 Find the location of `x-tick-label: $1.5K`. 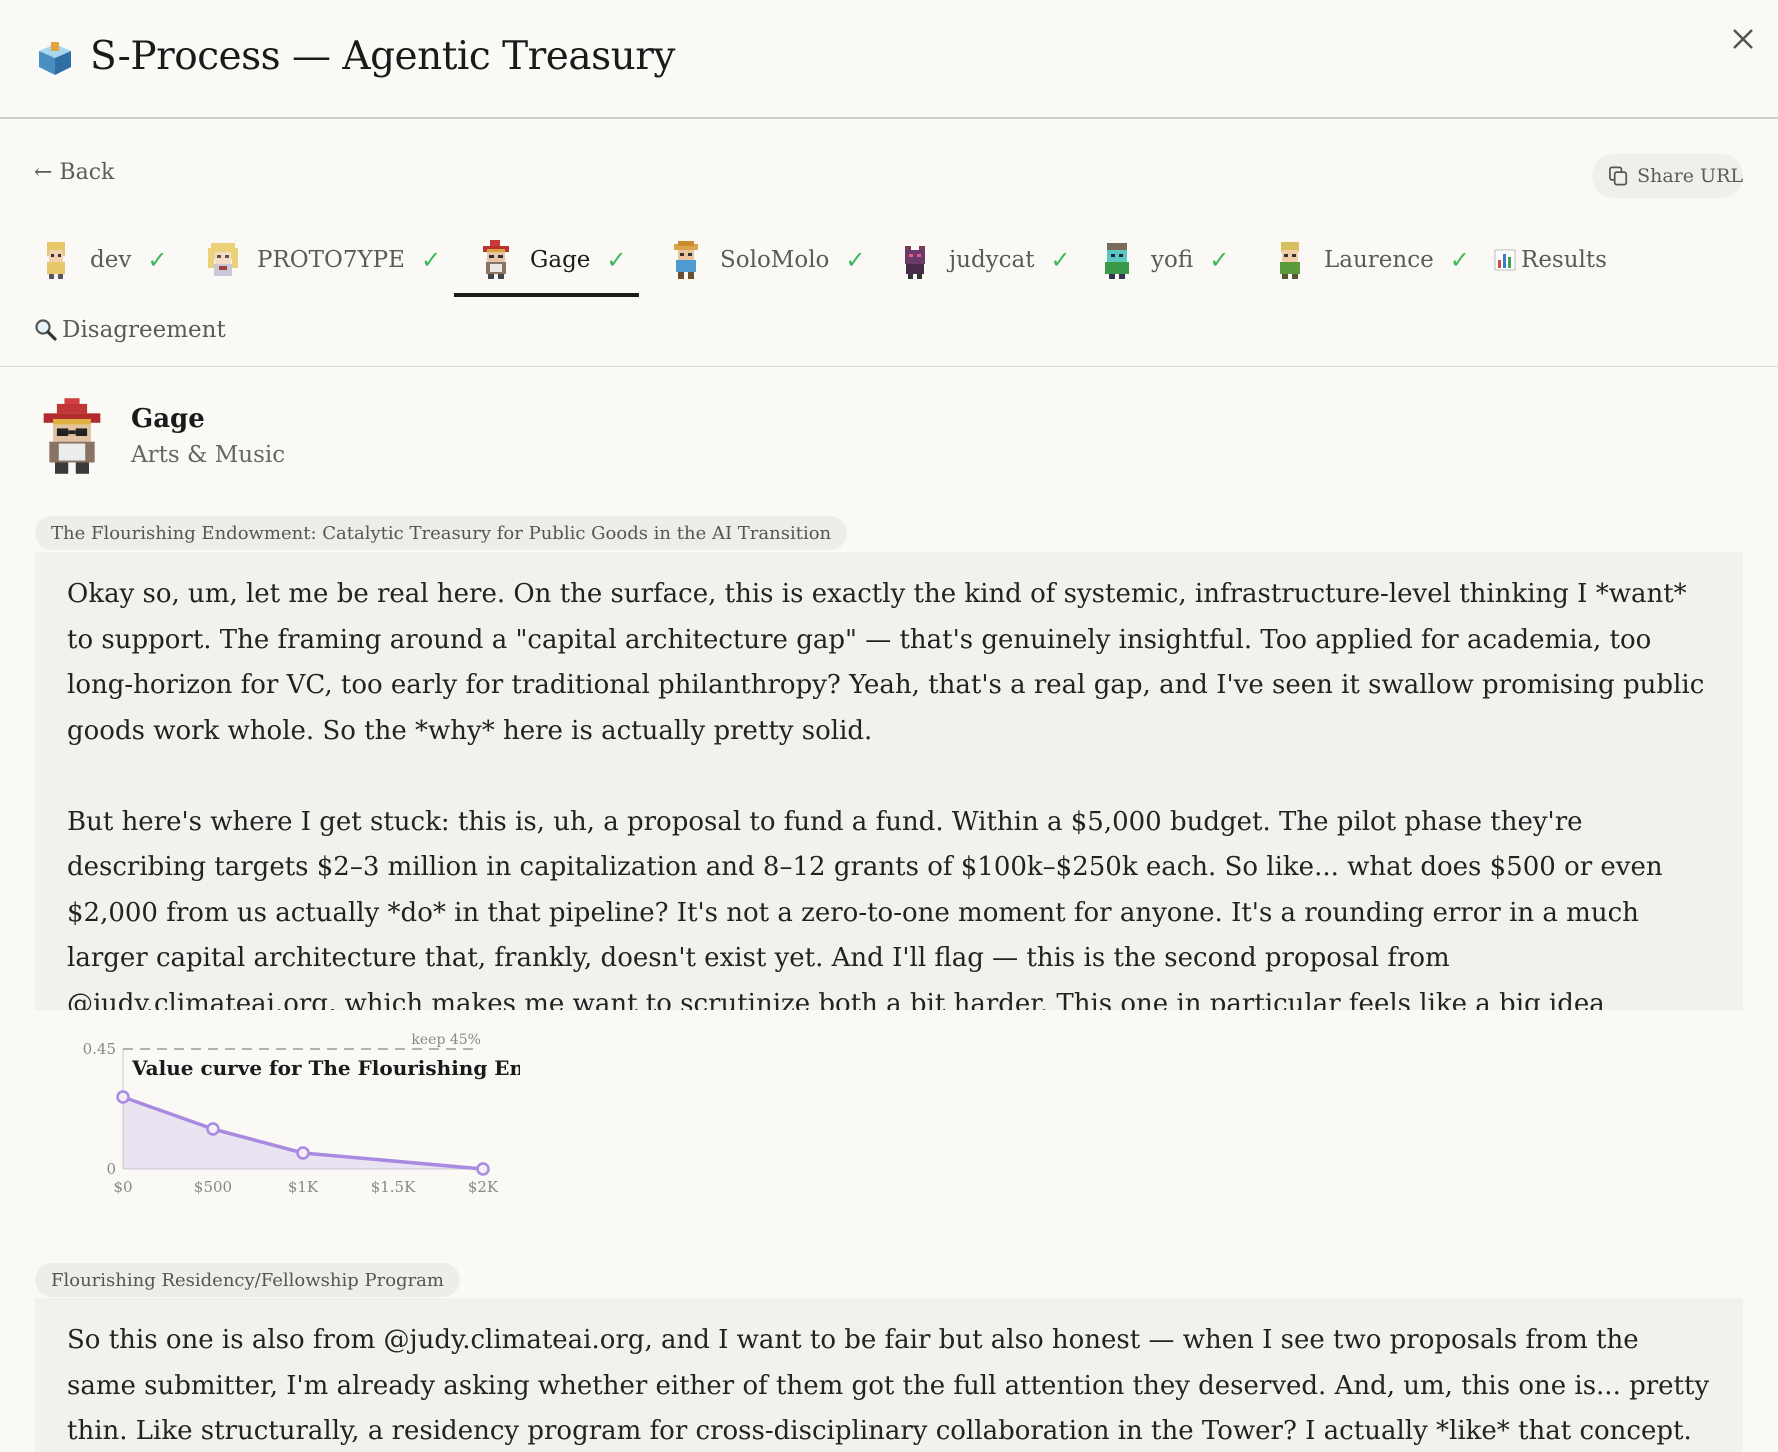

x-tick-label: $1.5K is located at coordinates (393, 1187).